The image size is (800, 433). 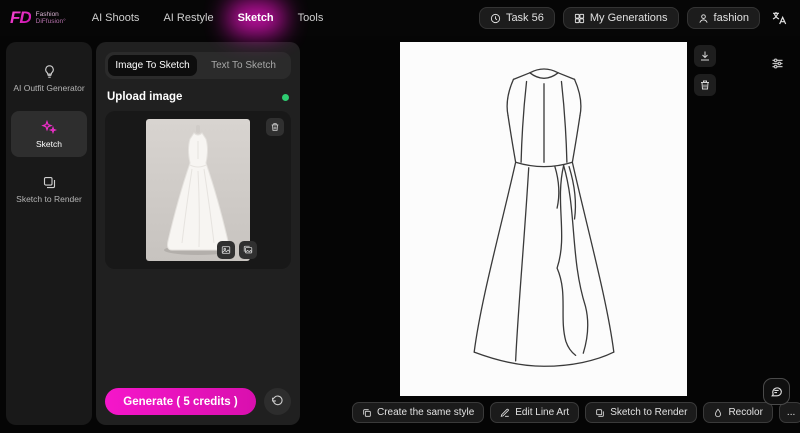 I want to click on chat-icon, so click(x=776, y=391).